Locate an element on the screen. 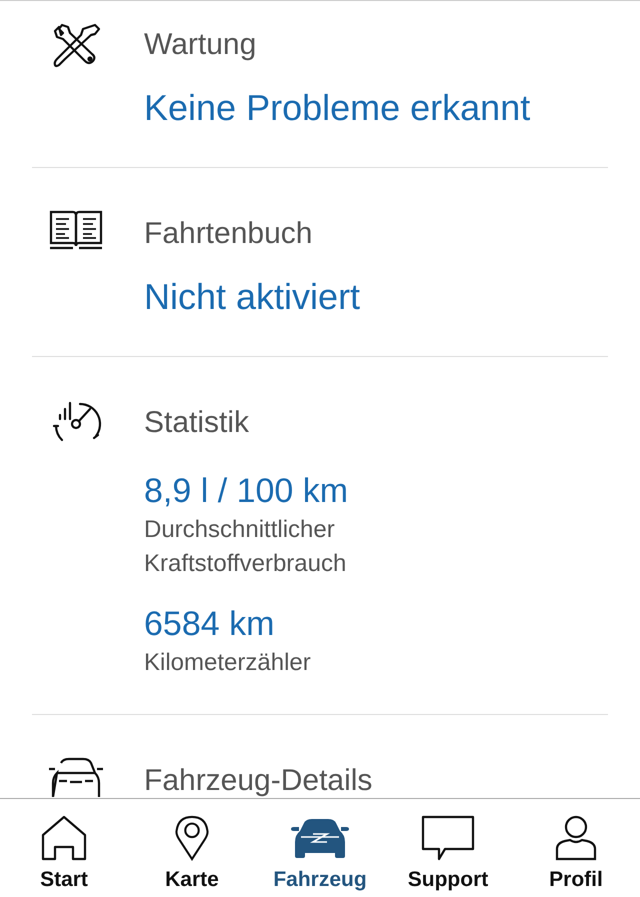  person-icon is located at coordinates (576, 838).